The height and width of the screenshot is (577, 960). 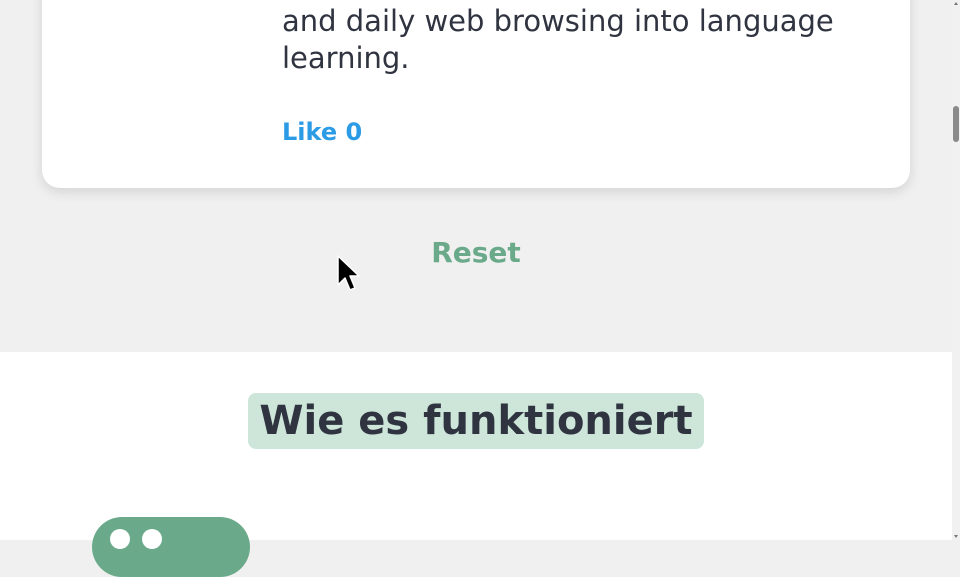 What do you see at coordinates (171, 547) in the screenshot?
I see `chat-bubble-icon` at bounding box center [171, 547].